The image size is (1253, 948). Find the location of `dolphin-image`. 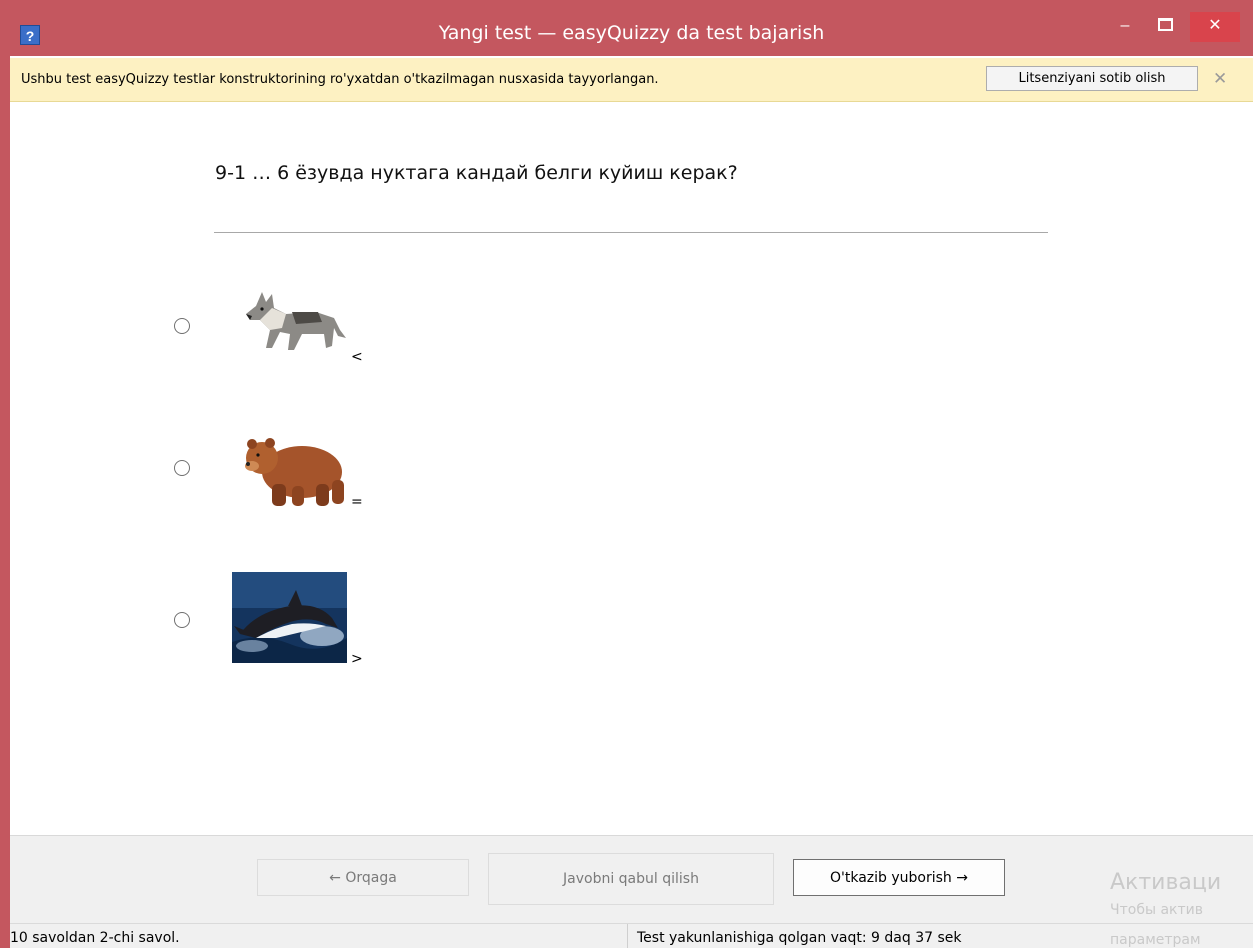

dolphin-image is located at coordinates (289, 617).